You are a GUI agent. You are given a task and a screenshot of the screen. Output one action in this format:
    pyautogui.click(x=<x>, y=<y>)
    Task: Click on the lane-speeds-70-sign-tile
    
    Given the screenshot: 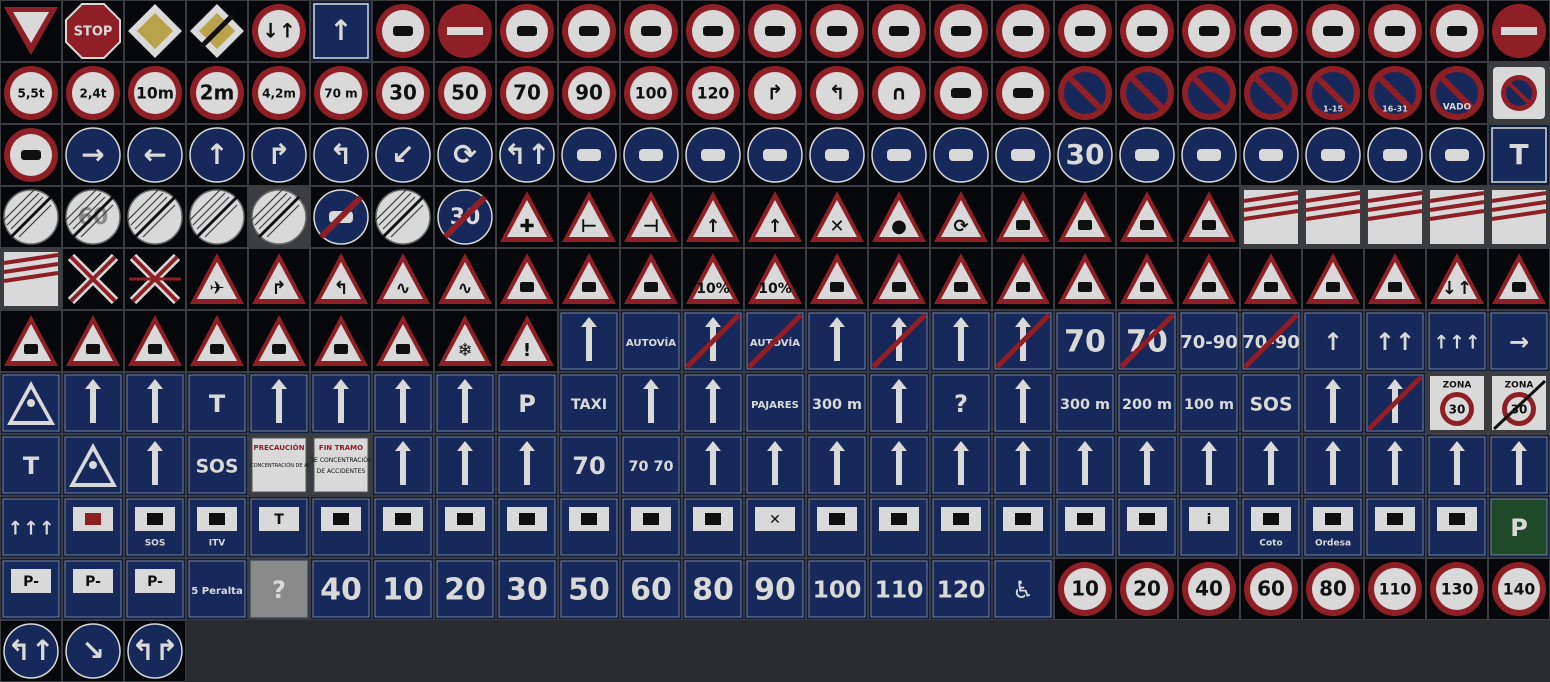 What is the action you would take?
    pyautogui.click(x=465, y=465)
    